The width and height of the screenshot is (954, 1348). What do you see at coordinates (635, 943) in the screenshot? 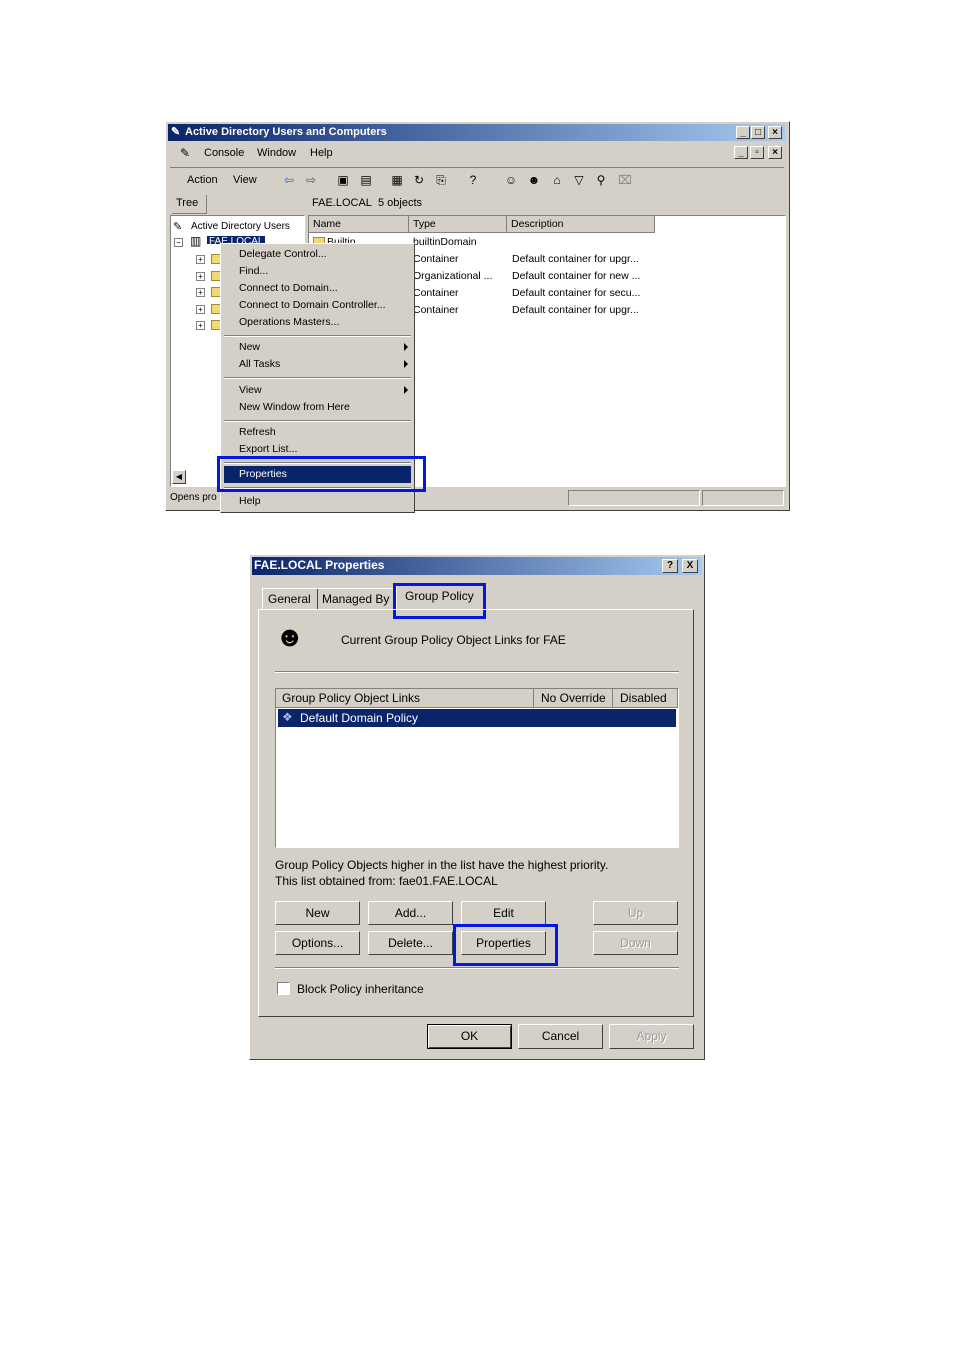
I see `down-button: Down` at bounding box center [635, 943].